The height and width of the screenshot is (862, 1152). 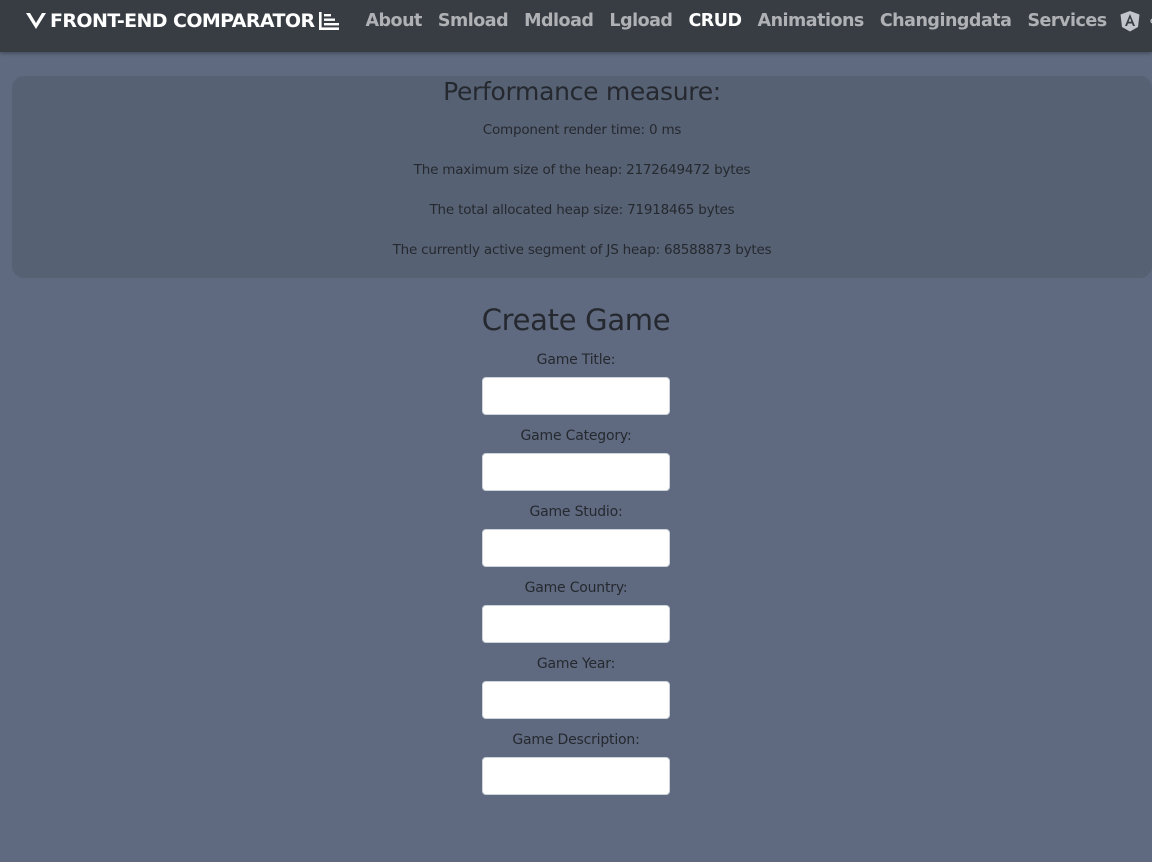 What do you see at coordinates (393, 21) in the screenshot?
I see `nav-link-about: About` at bounding box center [393, 21].